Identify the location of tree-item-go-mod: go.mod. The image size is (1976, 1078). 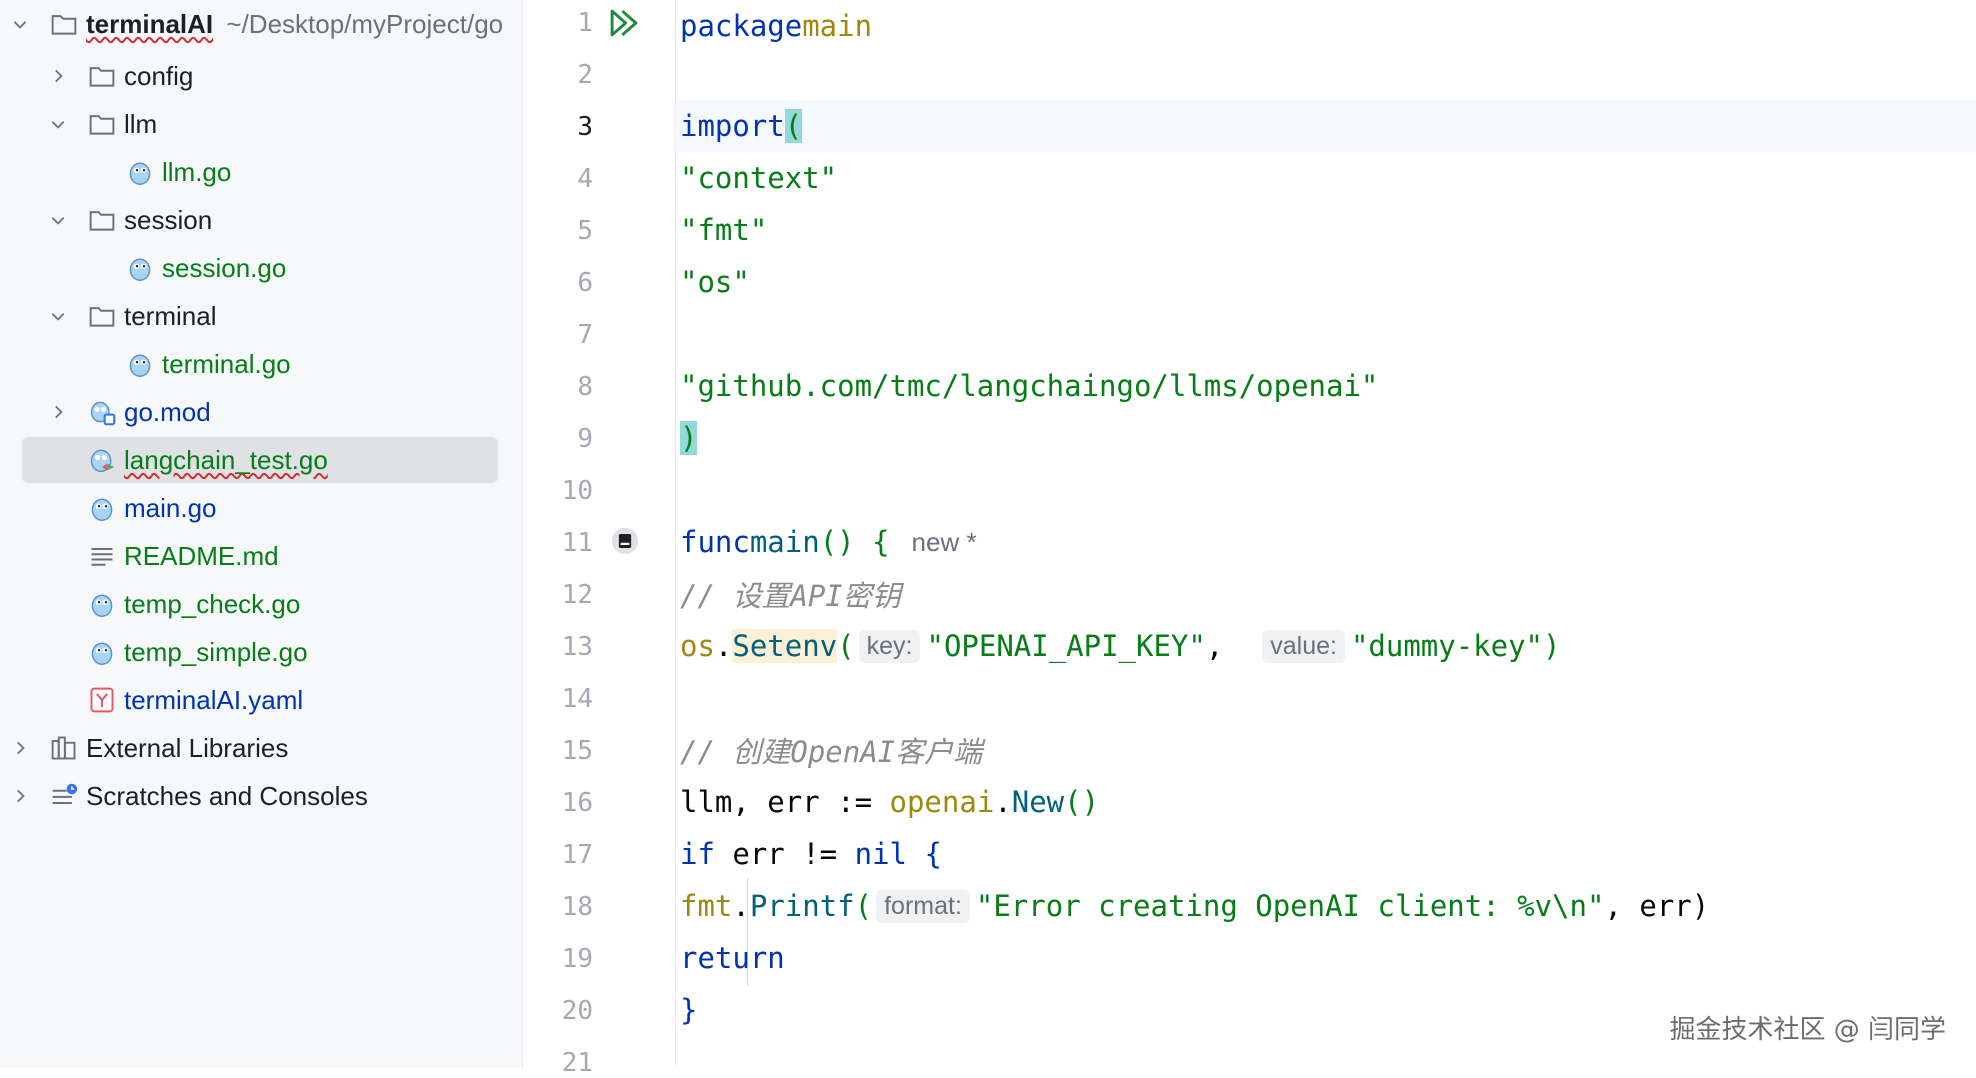
(261, 412).